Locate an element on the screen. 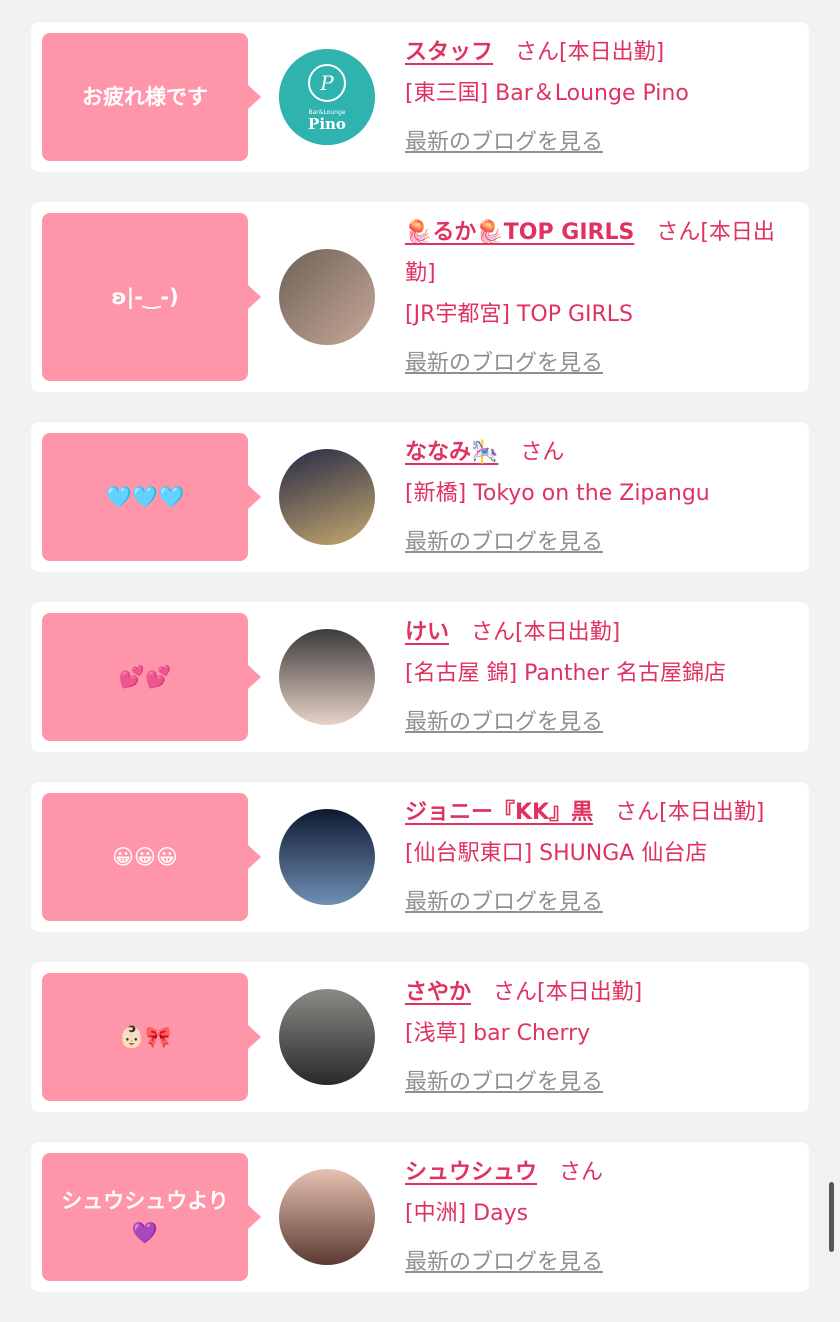 The height and width of the screenshot is (1322, 840). shop-name: [新橋] Tokyo on the Zipangu is located at coordinates (557, 493).